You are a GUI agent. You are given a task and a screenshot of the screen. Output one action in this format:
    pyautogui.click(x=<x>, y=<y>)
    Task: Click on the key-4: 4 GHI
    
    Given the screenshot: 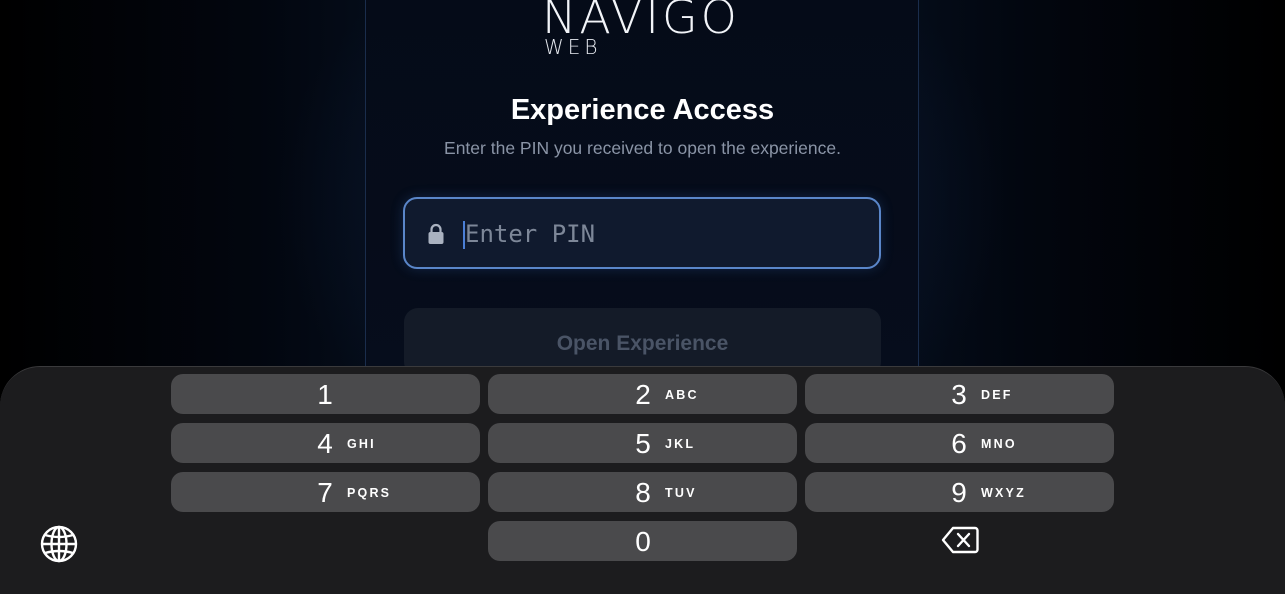 What is the action you would take?
    pyautogui.click(x=325, y=443)
    